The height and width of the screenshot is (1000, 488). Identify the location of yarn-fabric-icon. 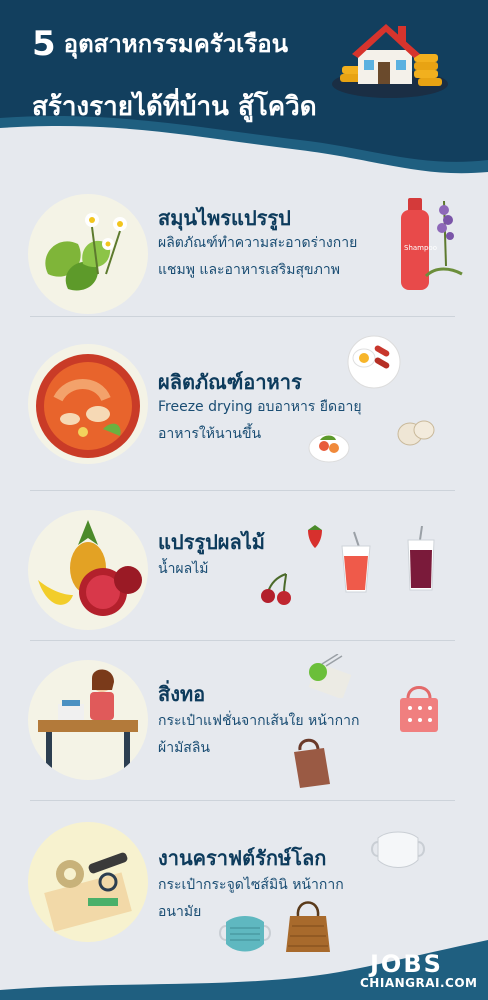
(330, 676).